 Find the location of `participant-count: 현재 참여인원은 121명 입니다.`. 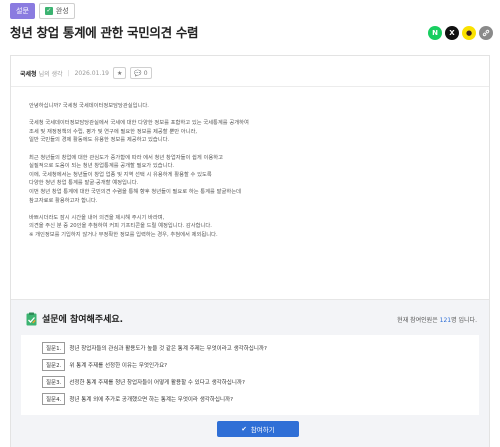

participant-count: 현재 참여인원은 121명 입니다. is located at coordinates (437, 319).